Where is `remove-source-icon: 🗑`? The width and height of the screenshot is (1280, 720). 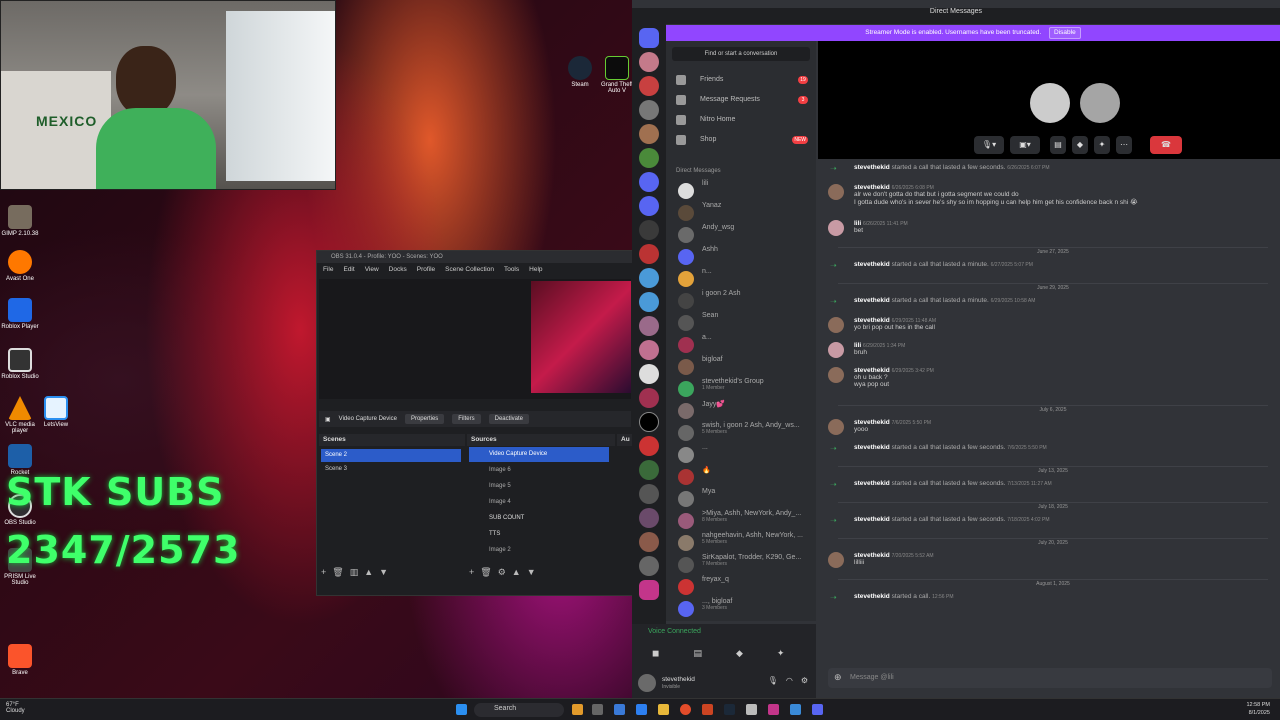
remove-source-icon: 🗑 is located at coordinates (485, 572).